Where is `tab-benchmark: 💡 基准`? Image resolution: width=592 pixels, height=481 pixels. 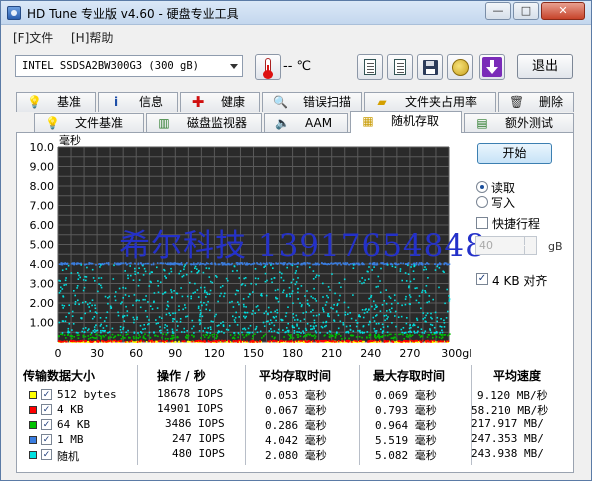 tab-benchmark: 💡 基准 is located at coordinates (56, 102).